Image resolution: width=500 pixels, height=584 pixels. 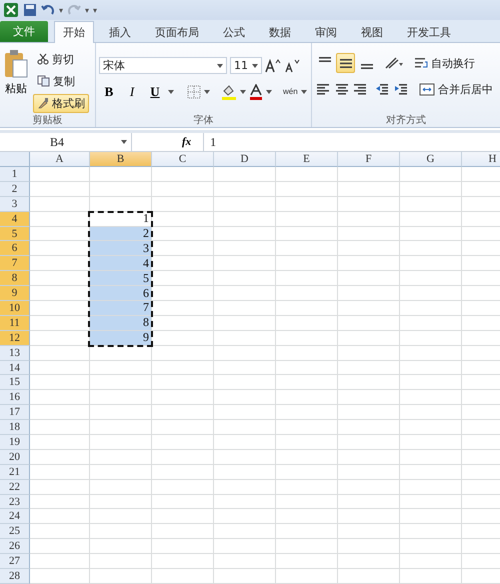 I want to click on row-header: 20, so click(x=15, y=457).